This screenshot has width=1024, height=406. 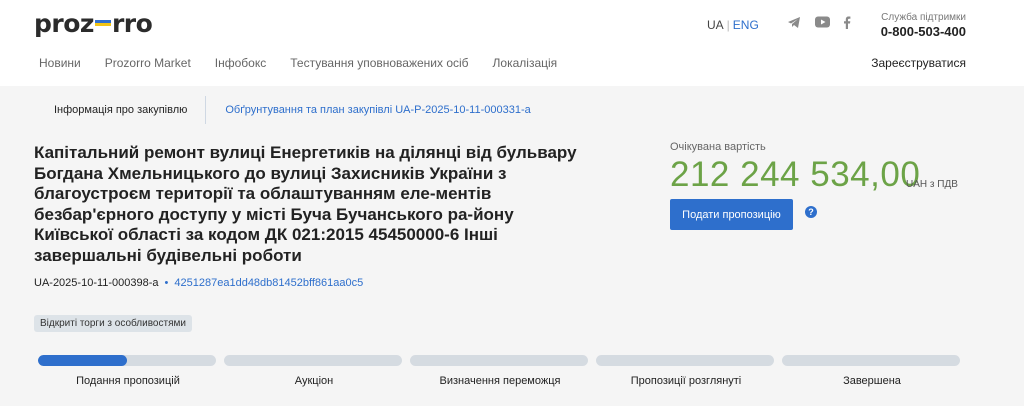 What do you see at coordinates (268, 283) in the screenshot?
I see `tender-hash-link: 4251287ea1dd48db81452bff861aa0c5` at bounding box center [268, 283].